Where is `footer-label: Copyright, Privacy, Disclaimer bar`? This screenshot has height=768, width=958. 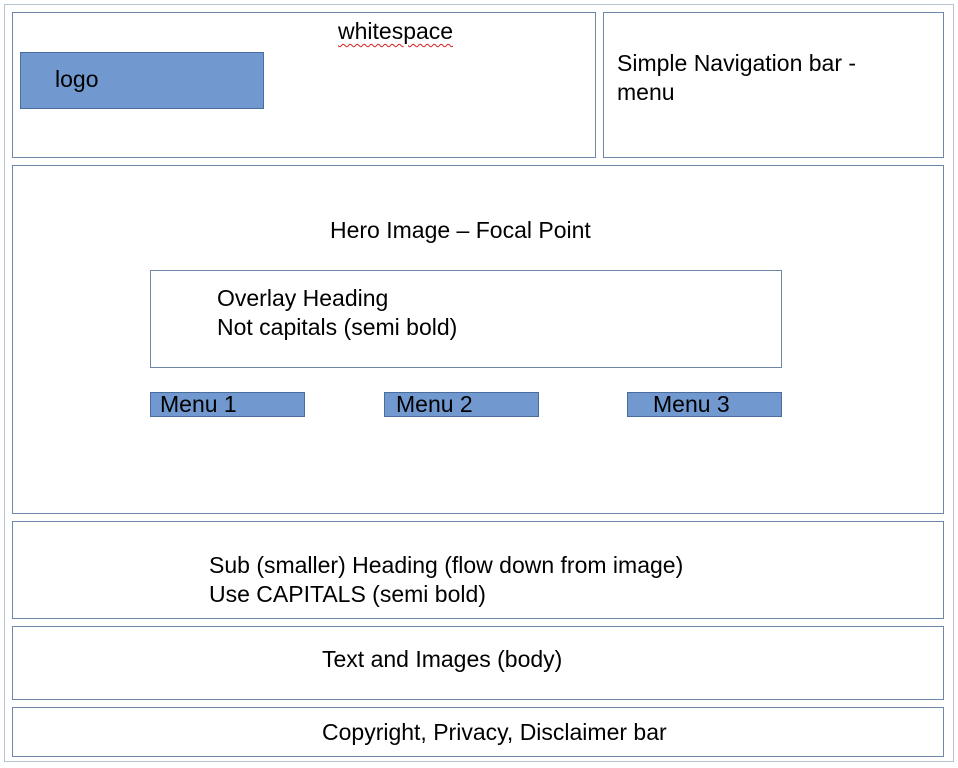 footer-label: Copyright, Privacy, Disclaimer bar is located at coordinates (494, 732).